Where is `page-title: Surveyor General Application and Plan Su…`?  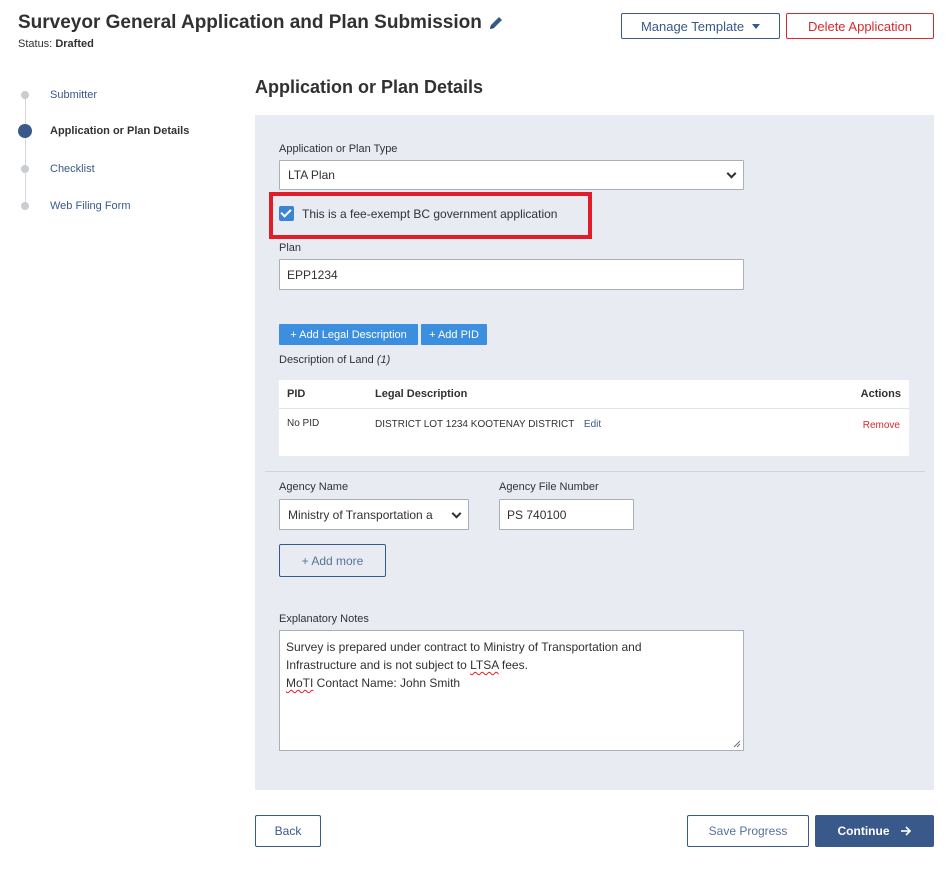 page-title: Surveyor General Application and Plan Su… is located at coordinates (261, 23).